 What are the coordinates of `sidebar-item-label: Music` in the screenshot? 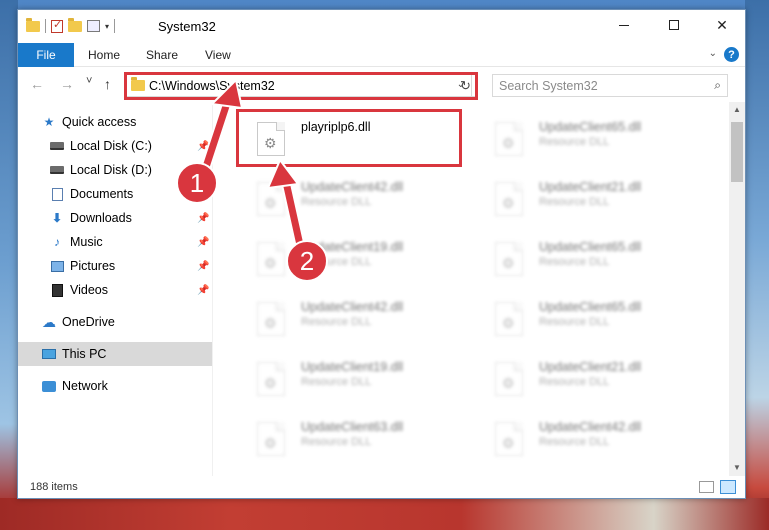 It's located at (86, 242).